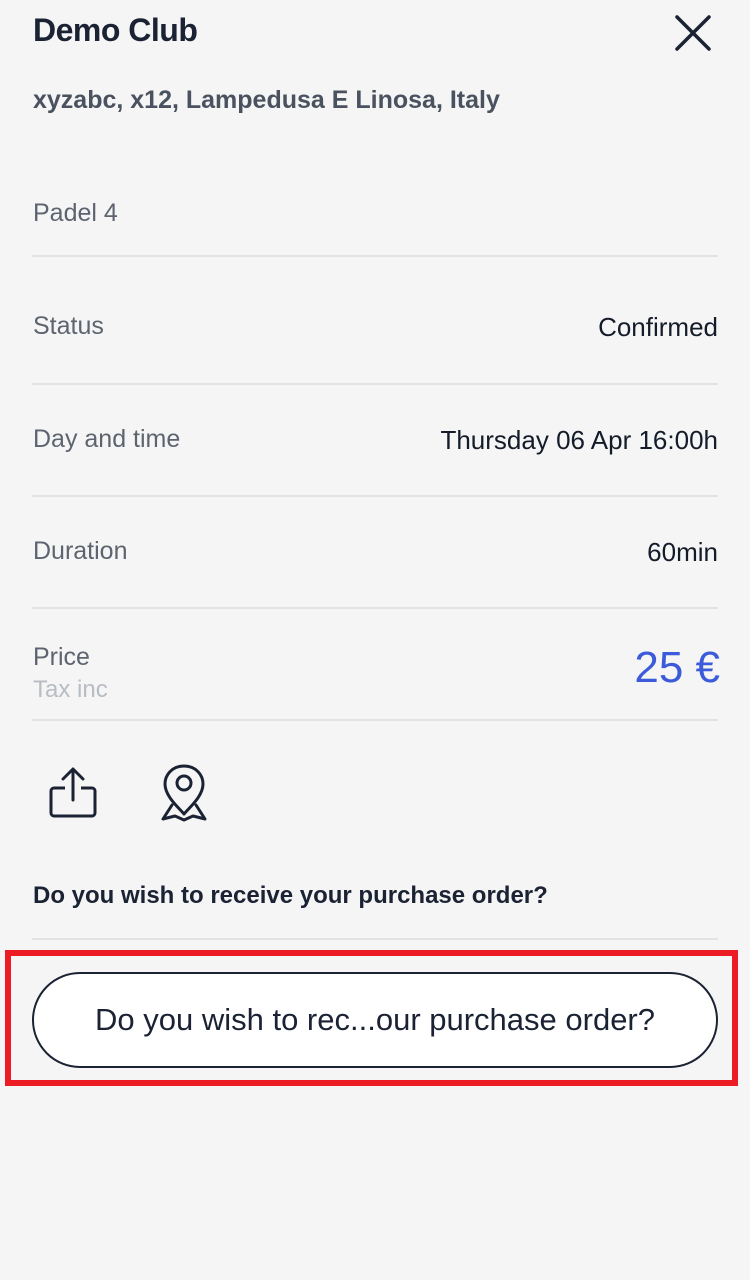  What do you see at coordinates (375, 441) in the screenshot?
I see `day-time-row: Day and time Thursday 06 Apr 16:00h` at bounding box center [375, 441].